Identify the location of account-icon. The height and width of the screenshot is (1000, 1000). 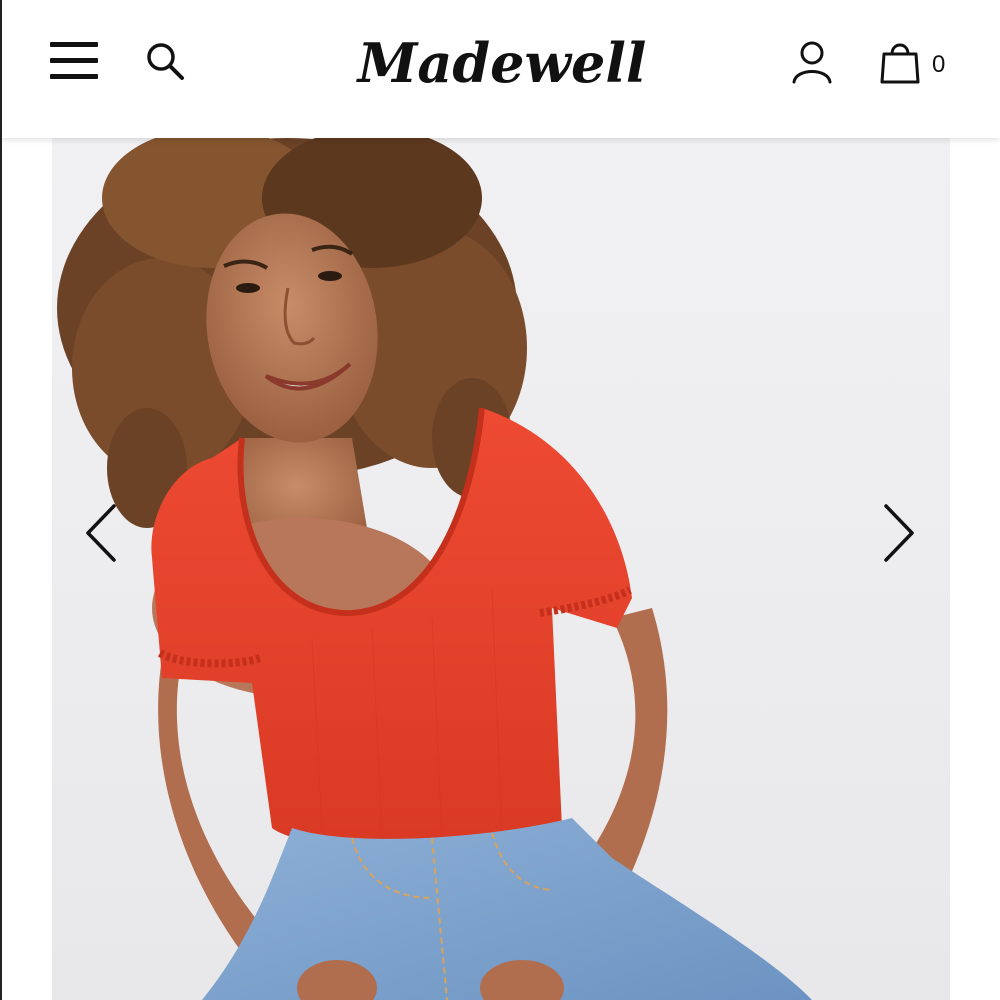
(812, 62).